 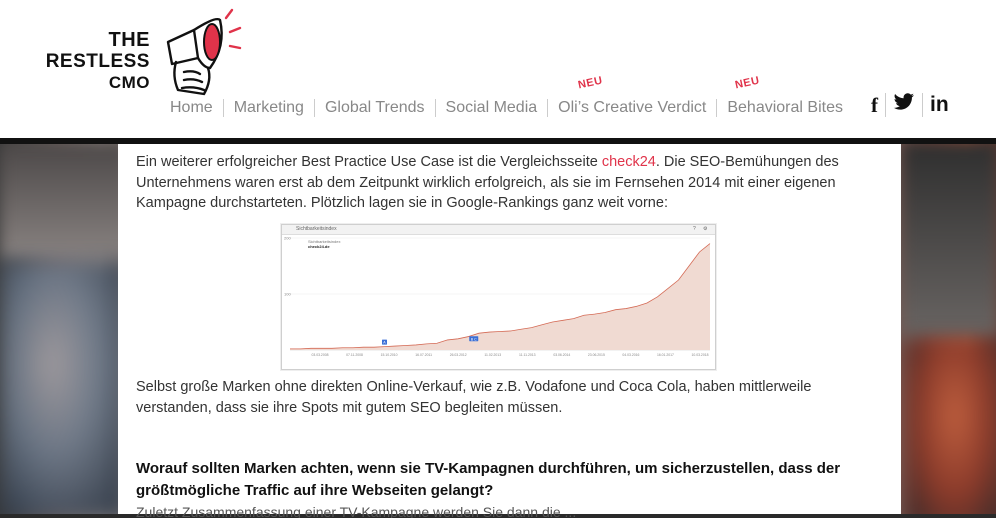 I want to click on x-tick-label: 10.03.2018, so click(x=700, y=355).